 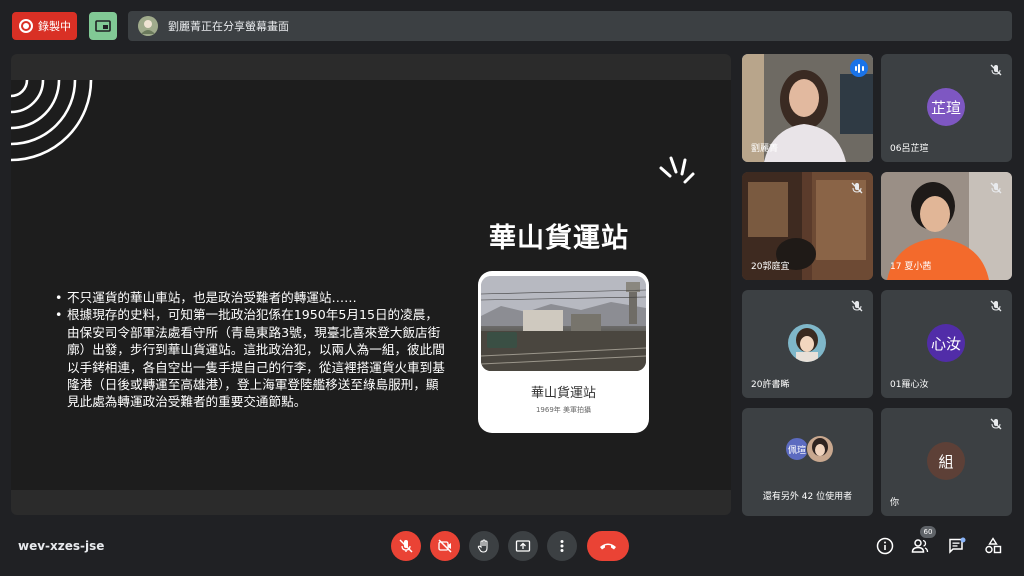 What do you see at coordinates (909, 149) in the screenshot?
I see `participant-name: 06呂芷瑄` at bounding box center [909, 149].